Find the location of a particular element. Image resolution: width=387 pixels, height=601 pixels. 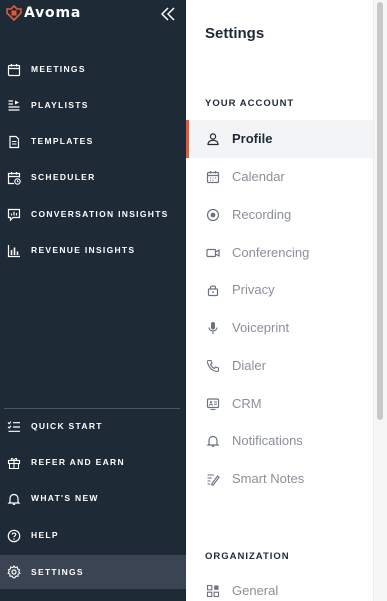

sidebar-item-conversation-insights: CONVERSATION INSIGHTS is located at coordinates (93, 215).